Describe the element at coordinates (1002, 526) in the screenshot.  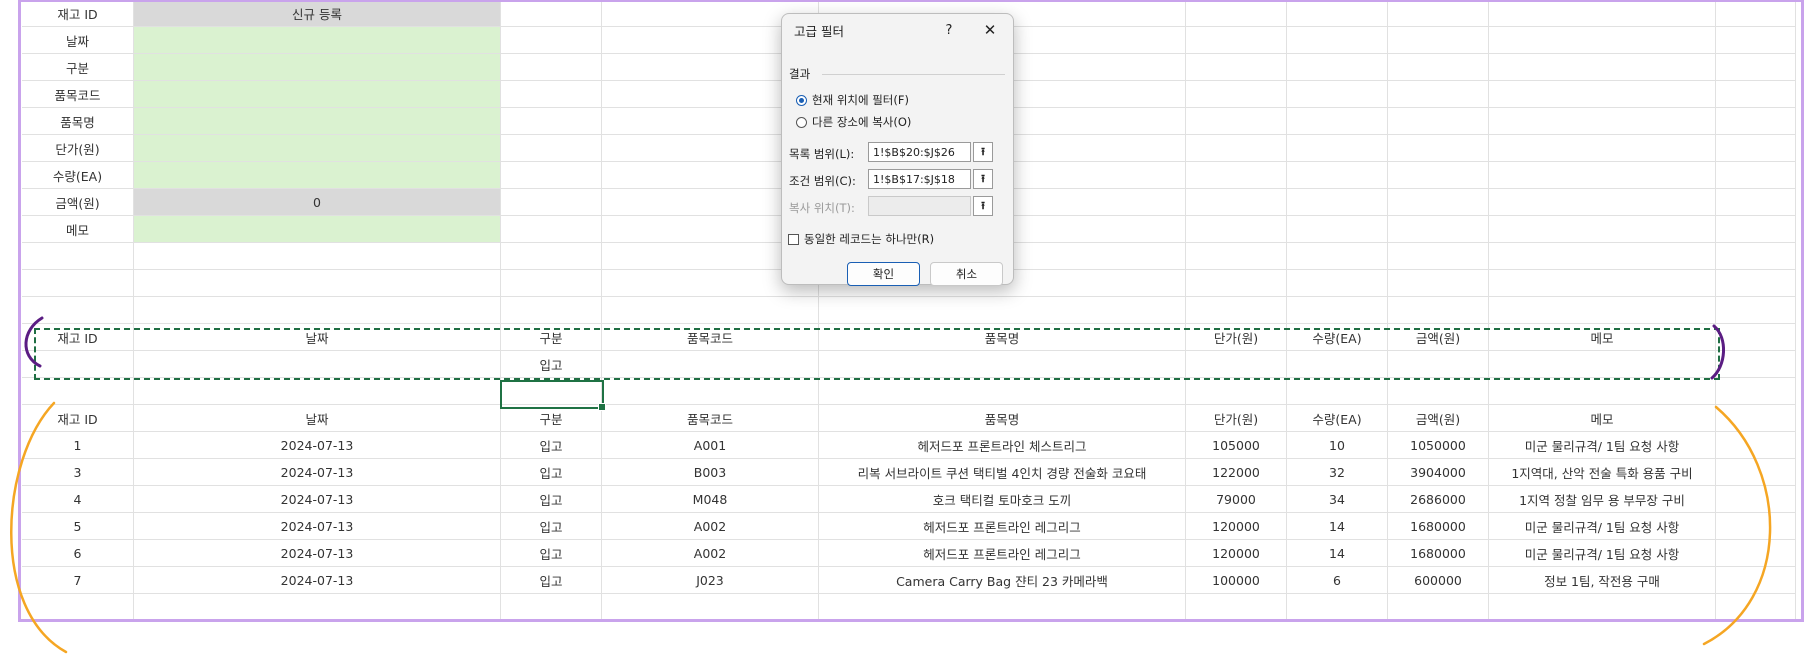
I see `table-cell: 헤저드포 프론트라인 레그리그` at that location.